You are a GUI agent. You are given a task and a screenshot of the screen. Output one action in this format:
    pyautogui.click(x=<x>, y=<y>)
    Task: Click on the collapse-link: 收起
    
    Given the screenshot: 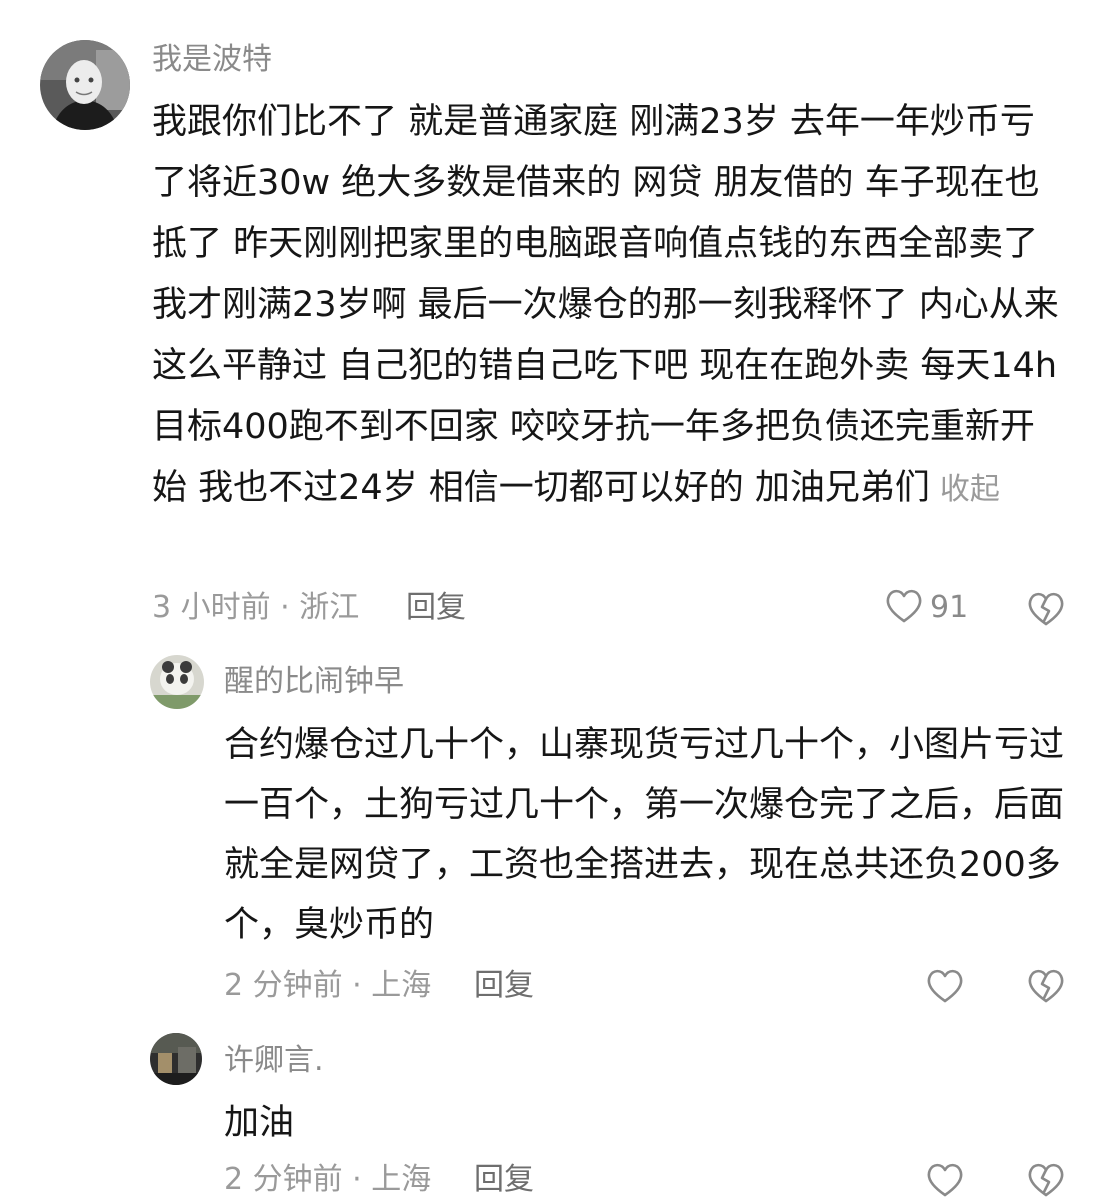 What is the action you would take?
    pyautogui.click(x=970, y=489)
    